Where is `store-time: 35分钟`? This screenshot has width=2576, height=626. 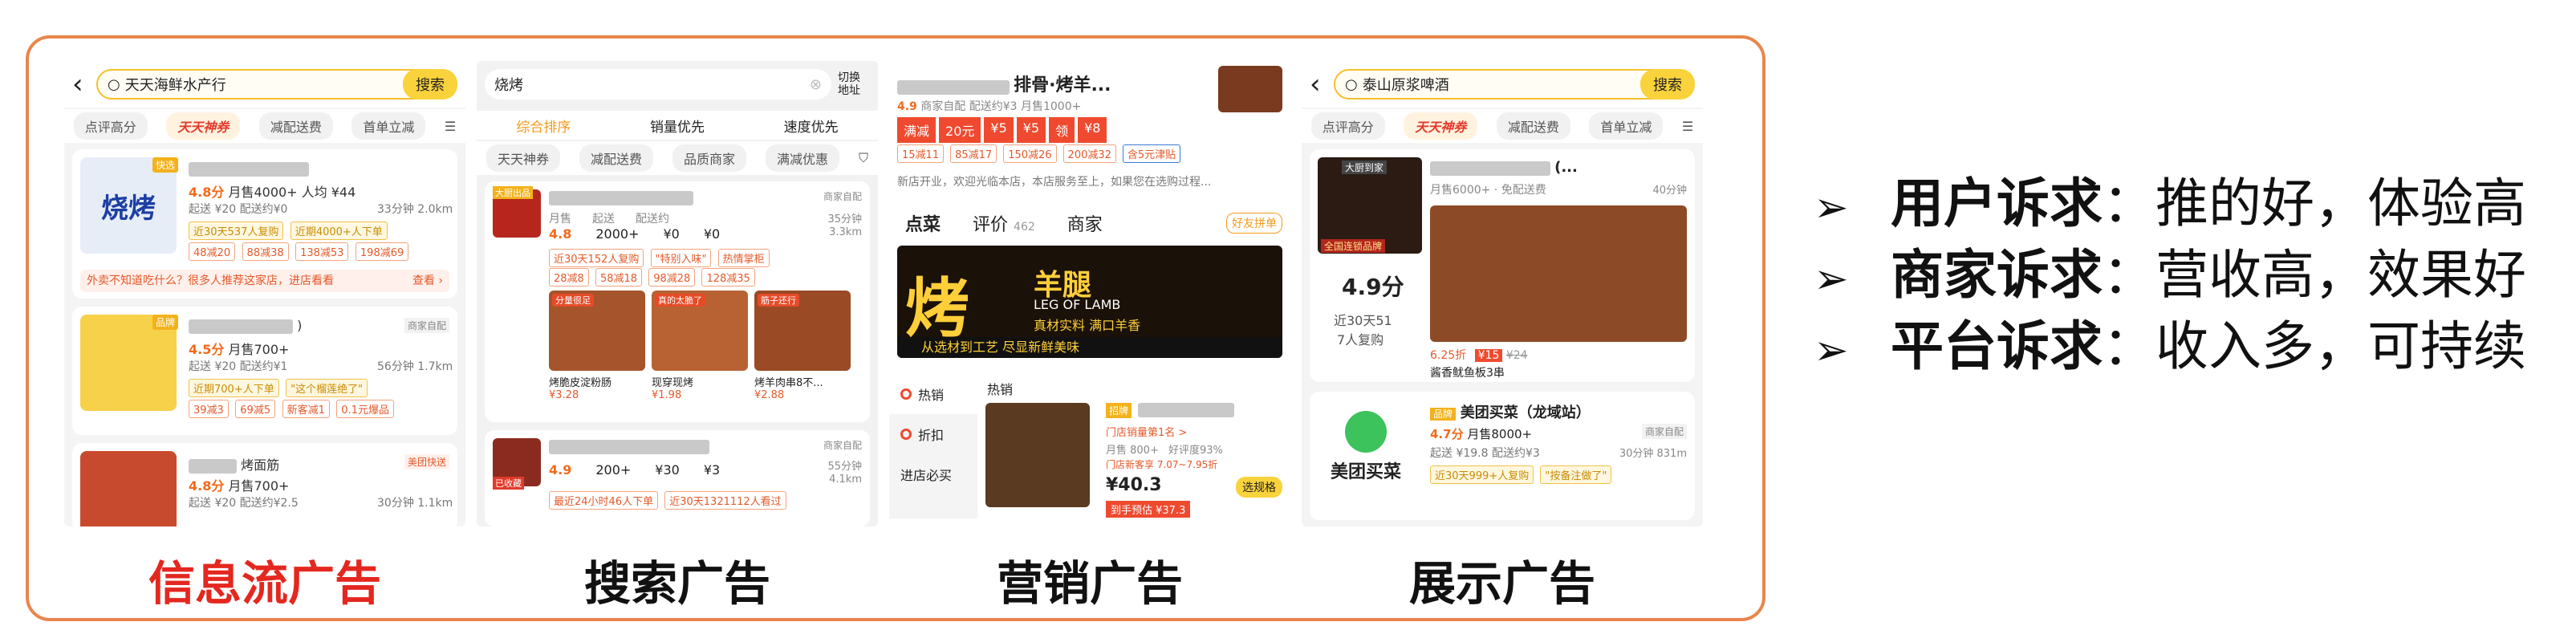
store-time: 35分钟 is located at coordinates (845, 220).